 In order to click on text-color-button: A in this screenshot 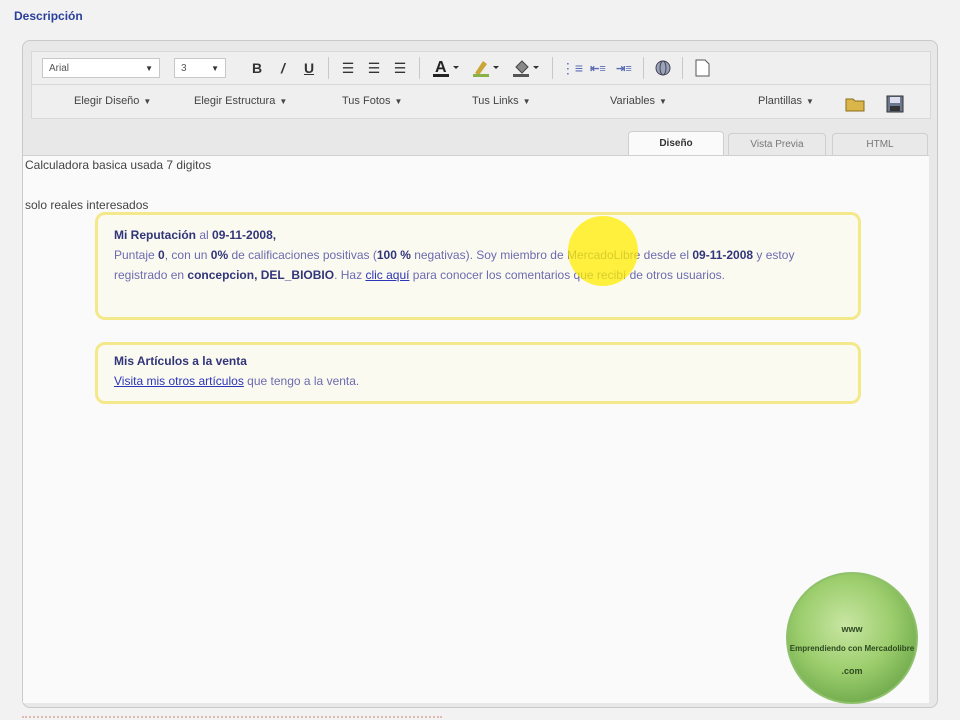, I will do `click(446, 68)`.